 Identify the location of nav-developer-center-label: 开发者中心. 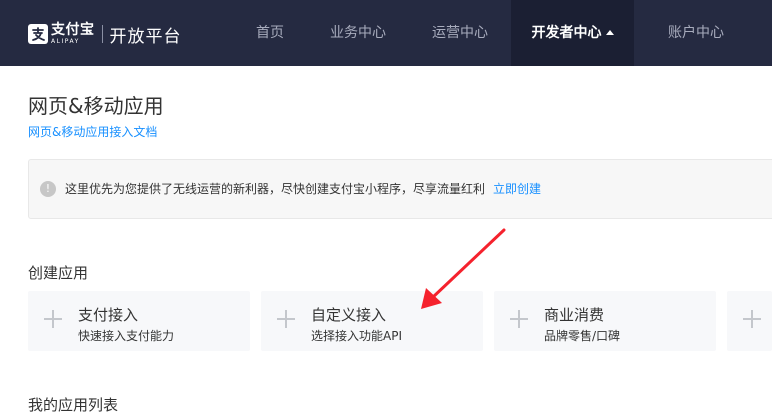
(566, 33).